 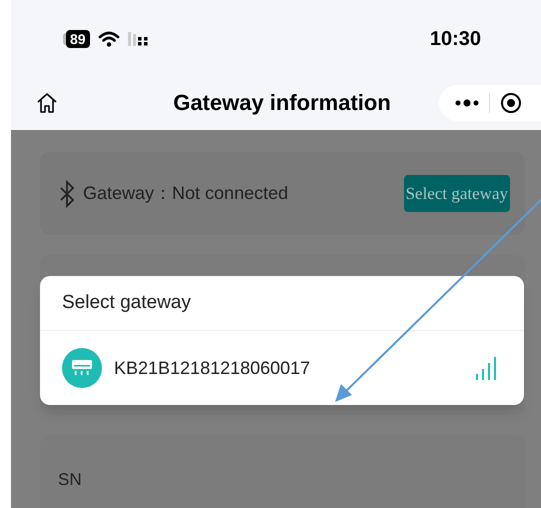 What do you see at coordinates (67, 194) in the screenshot?
I see `bluetooth-icon` at bounding box center [67, 194].